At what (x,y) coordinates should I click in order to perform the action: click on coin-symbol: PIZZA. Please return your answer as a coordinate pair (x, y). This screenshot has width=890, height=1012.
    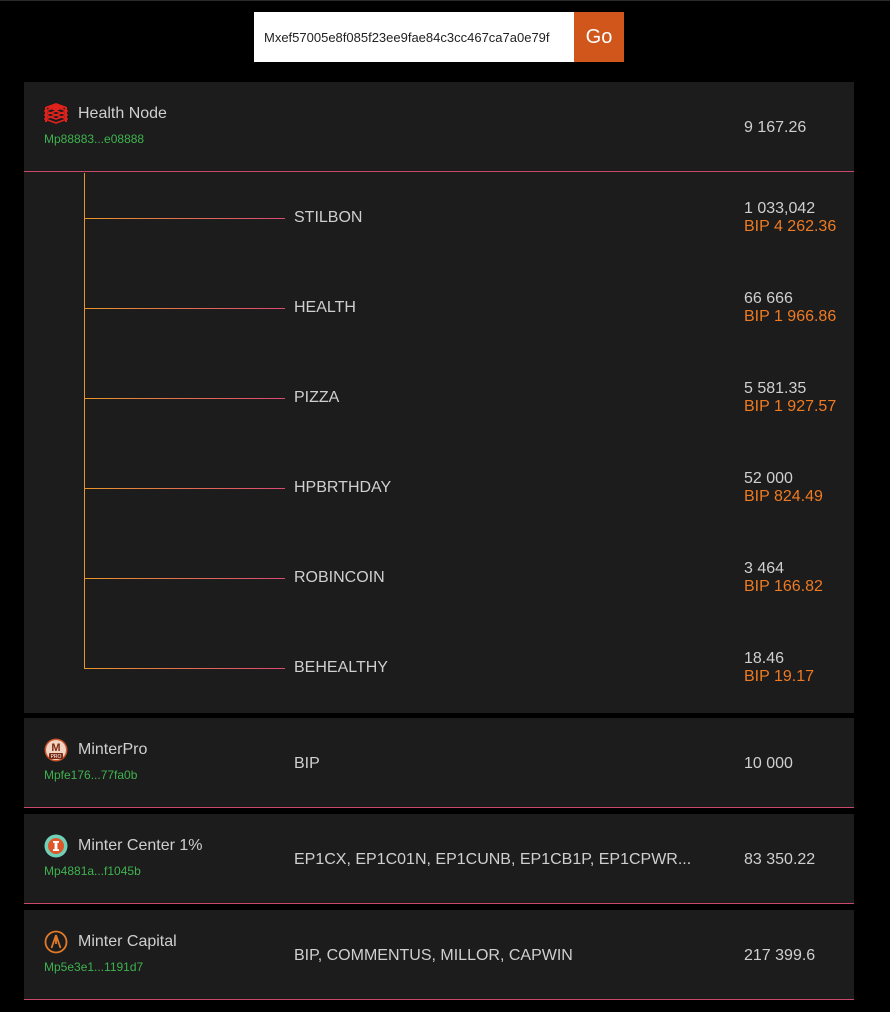
    Looking at the image, I should click on (317, 397).